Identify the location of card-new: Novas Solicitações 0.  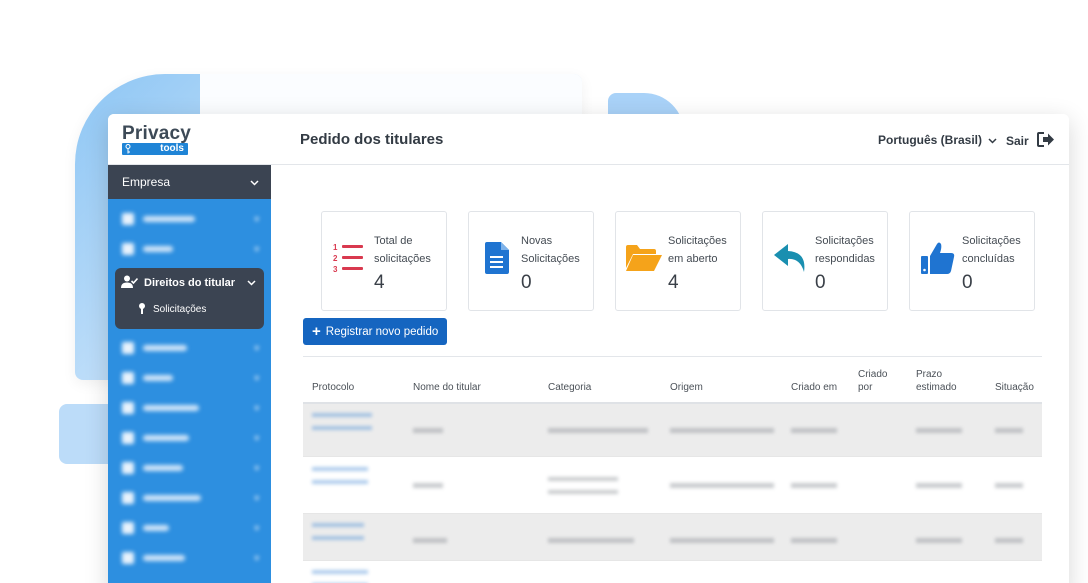
(531, 261).